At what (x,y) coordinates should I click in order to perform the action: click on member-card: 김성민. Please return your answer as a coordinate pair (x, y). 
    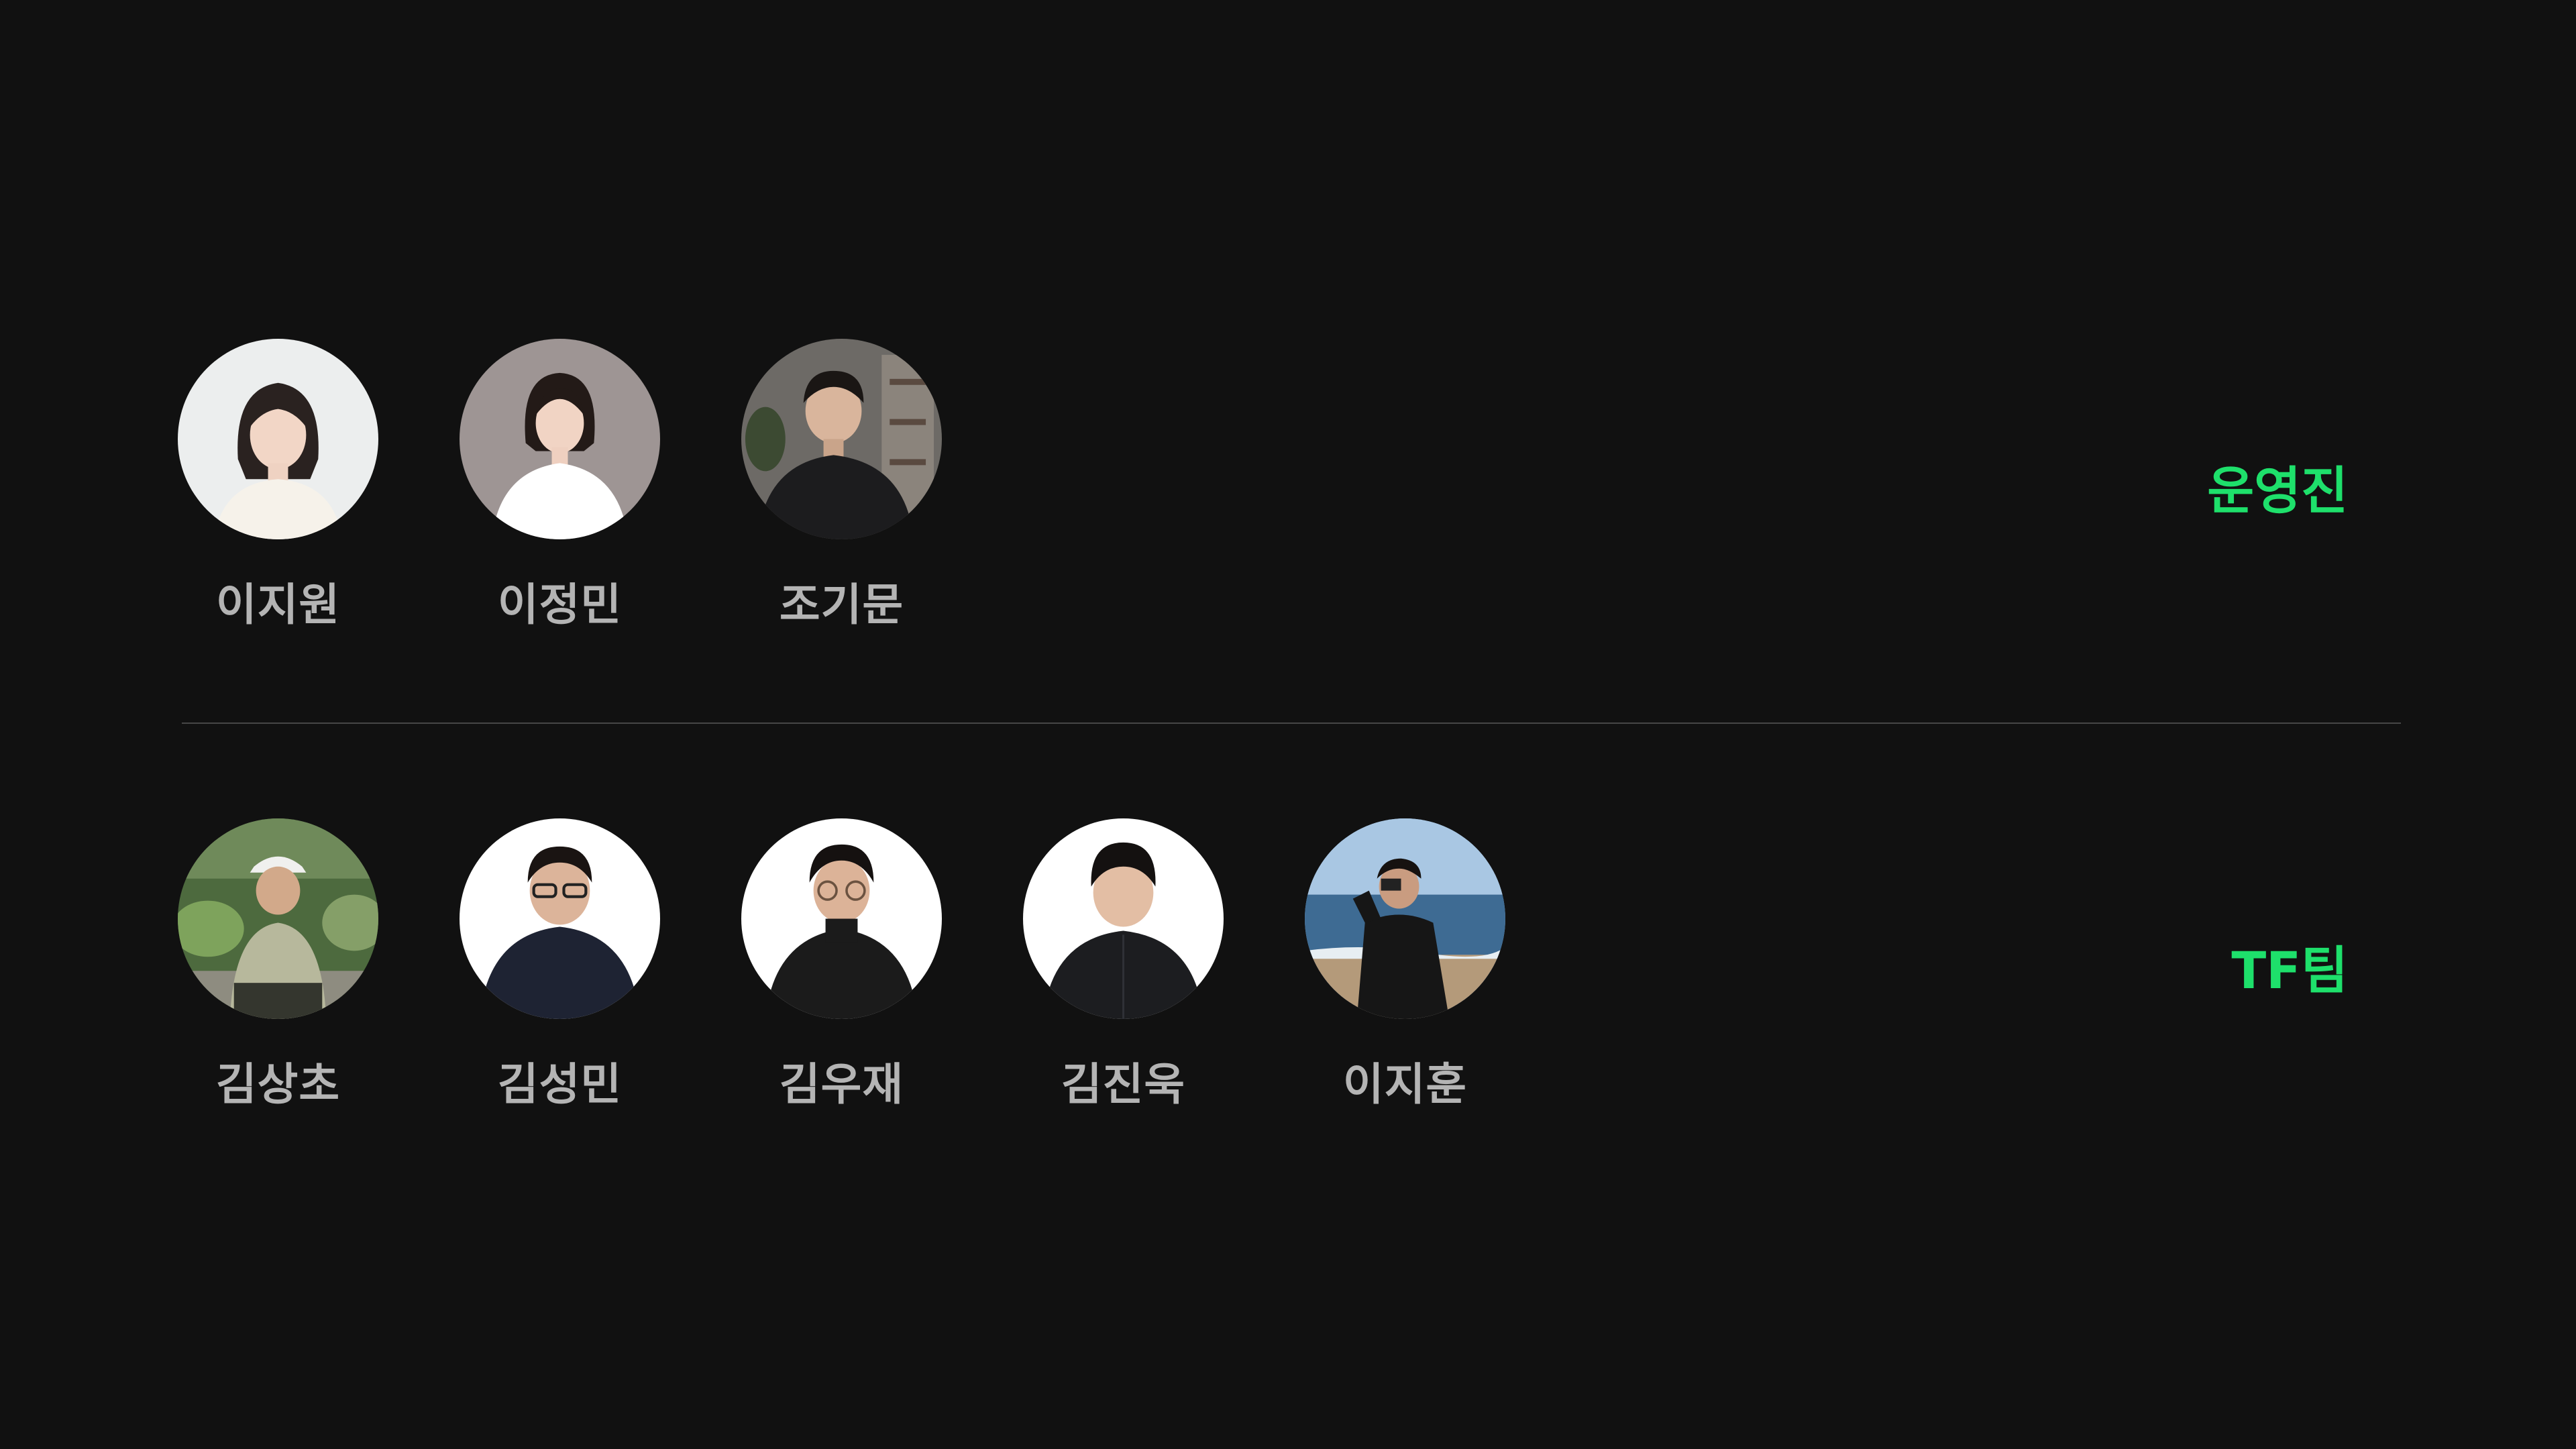
    Looking at the image, I should click on (560, 965).